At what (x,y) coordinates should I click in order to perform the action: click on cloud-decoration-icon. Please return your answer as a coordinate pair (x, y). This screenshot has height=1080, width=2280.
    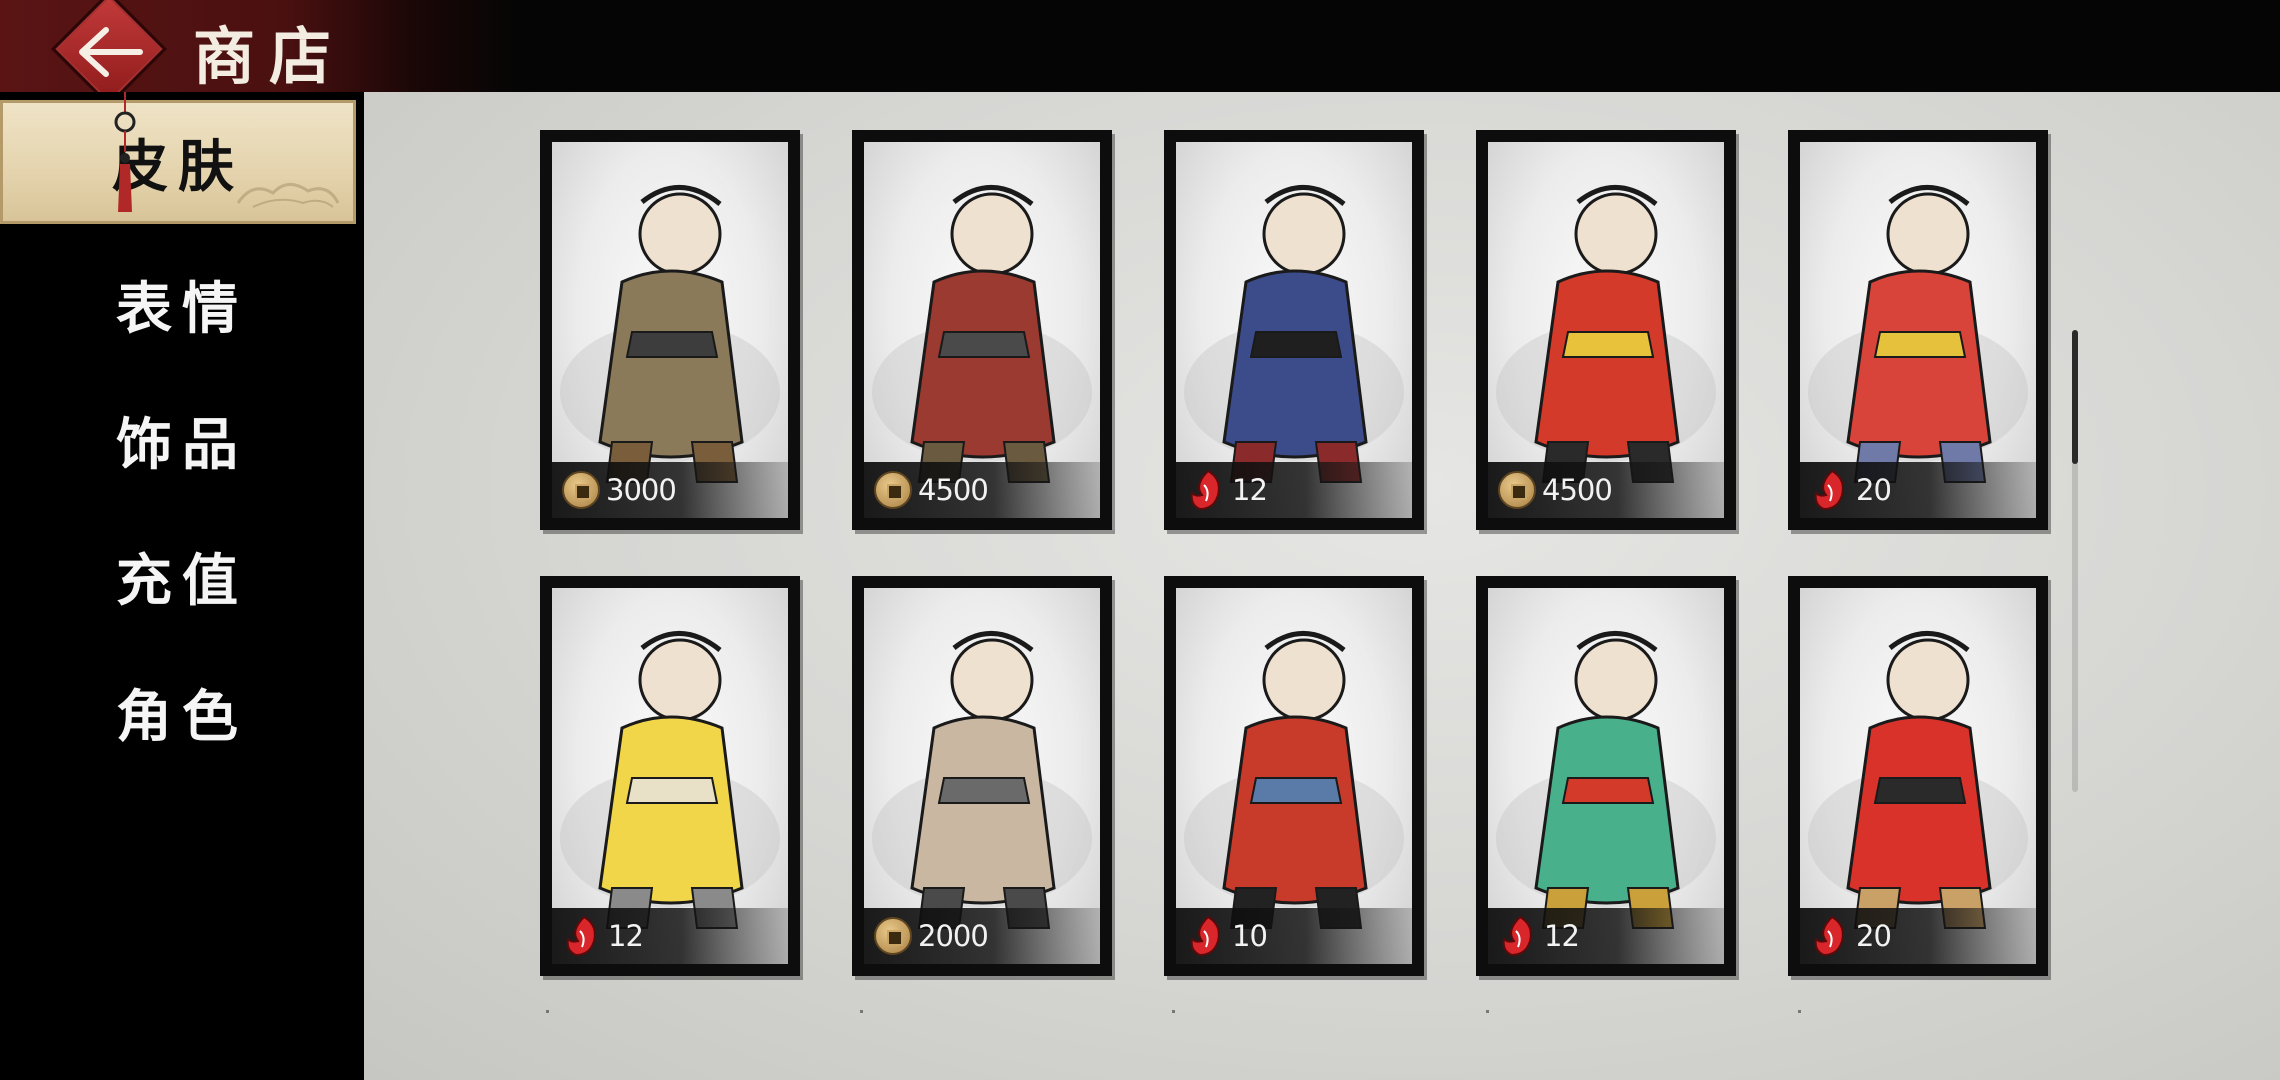
    Looking at the image, I should click on (288, 195).